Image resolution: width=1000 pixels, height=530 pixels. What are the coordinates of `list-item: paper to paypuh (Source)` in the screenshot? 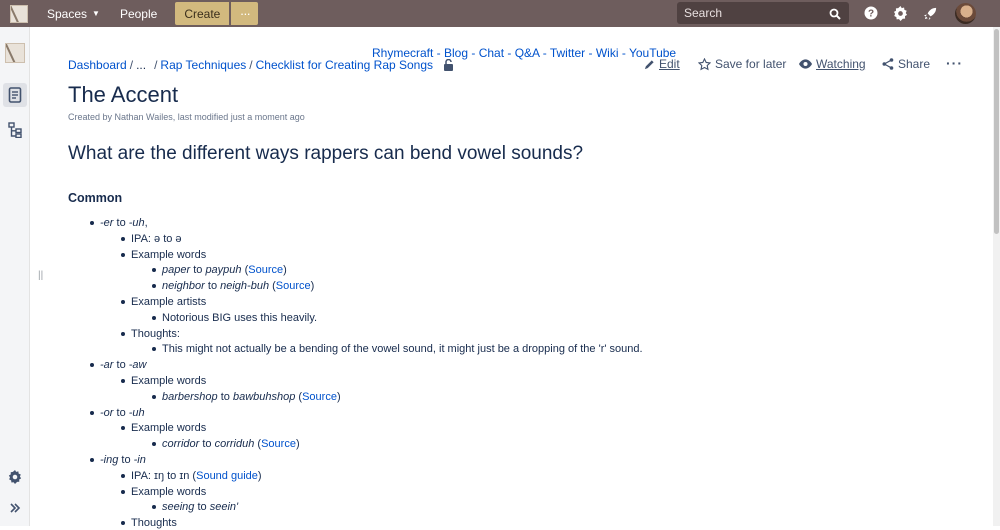 It's located at (219, 270).